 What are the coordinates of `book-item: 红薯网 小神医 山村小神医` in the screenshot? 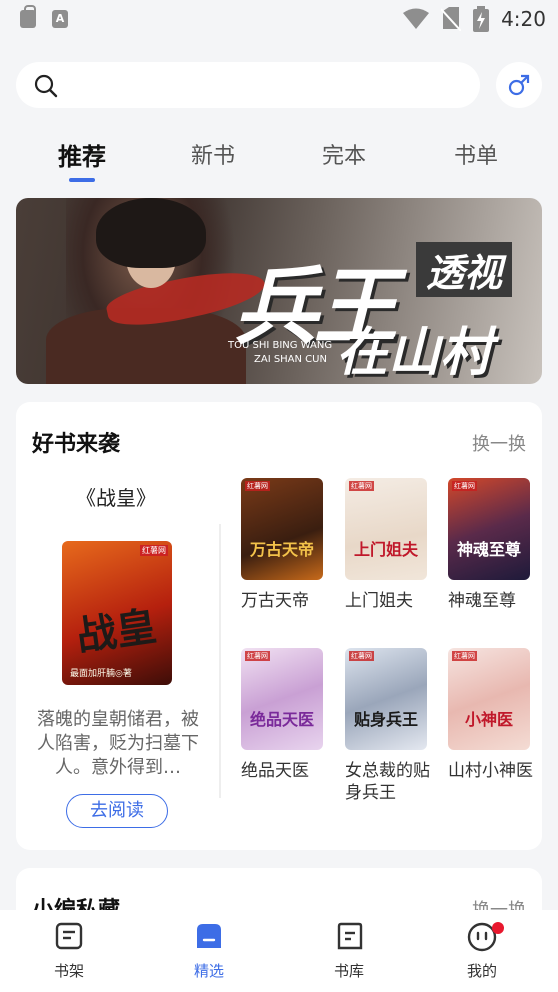 It's located at (491, 715).